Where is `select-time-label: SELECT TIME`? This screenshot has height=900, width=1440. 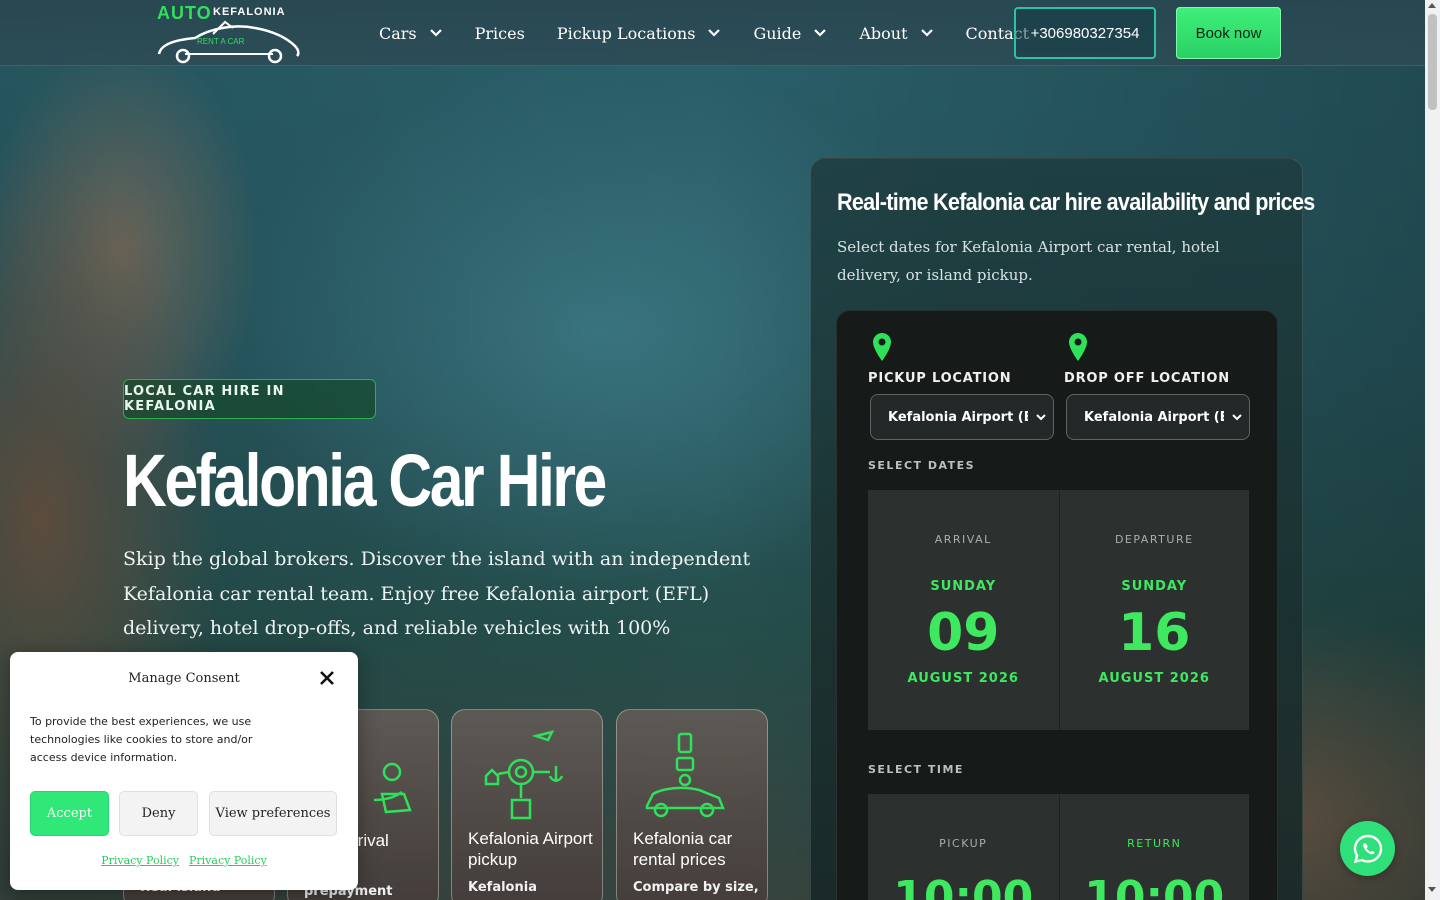 select-time-label: SELECT TIME is located at coordinates (916, 769).